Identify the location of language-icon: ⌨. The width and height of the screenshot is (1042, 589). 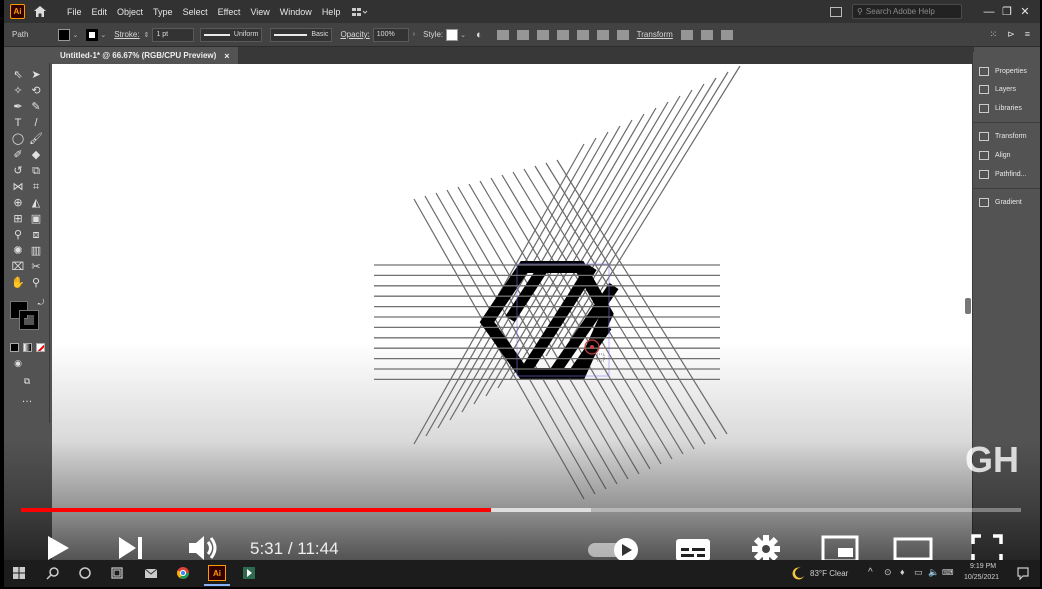
(948, 572).